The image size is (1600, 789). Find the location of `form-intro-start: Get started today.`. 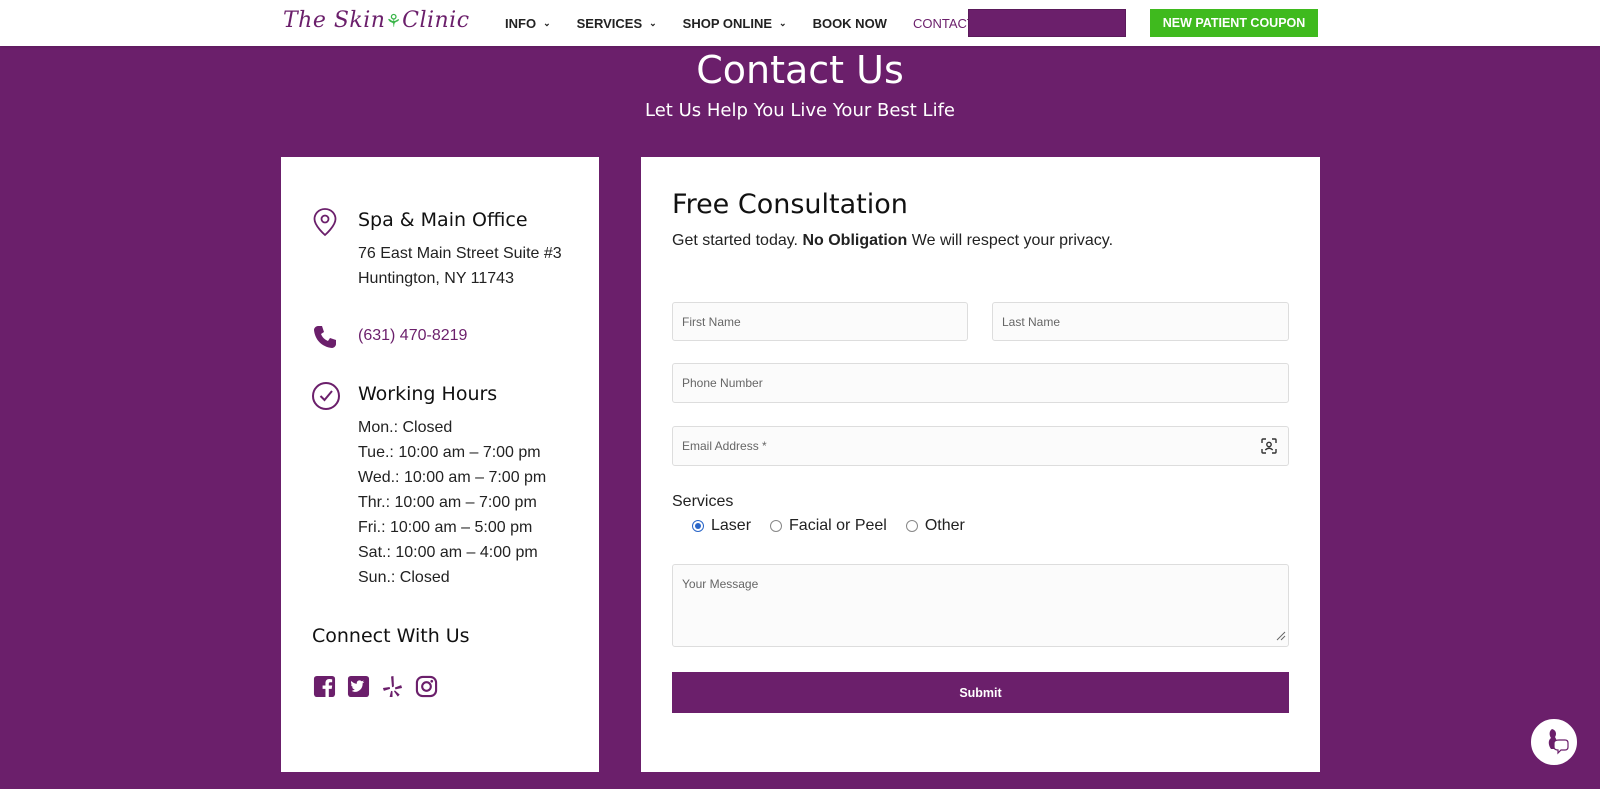

form-intro-start: Get started today. is located at coordinates (735, 240).